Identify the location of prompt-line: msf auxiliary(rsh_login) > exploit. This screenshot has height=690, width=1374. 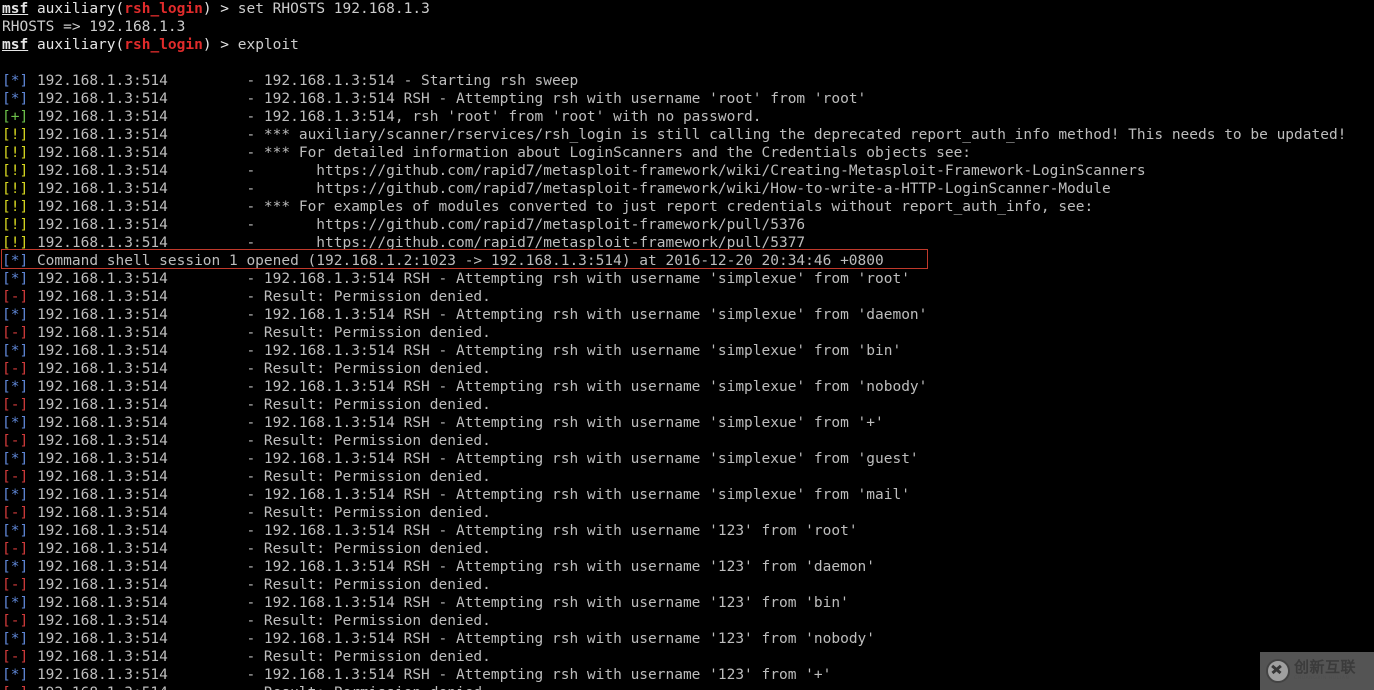
(688, 45).